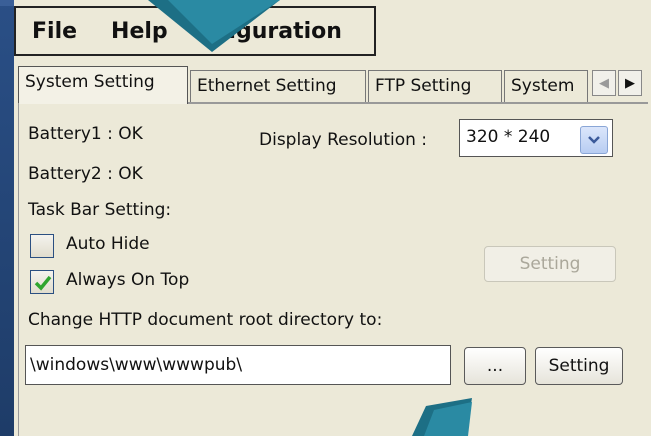 Image resolution: width=651 pixels, height=436 pixels. What do you see at coordinates (343, 140) in the screenshot?
I see `display-resolution-label: Display Resolution :` at bounding box center [343, 140].